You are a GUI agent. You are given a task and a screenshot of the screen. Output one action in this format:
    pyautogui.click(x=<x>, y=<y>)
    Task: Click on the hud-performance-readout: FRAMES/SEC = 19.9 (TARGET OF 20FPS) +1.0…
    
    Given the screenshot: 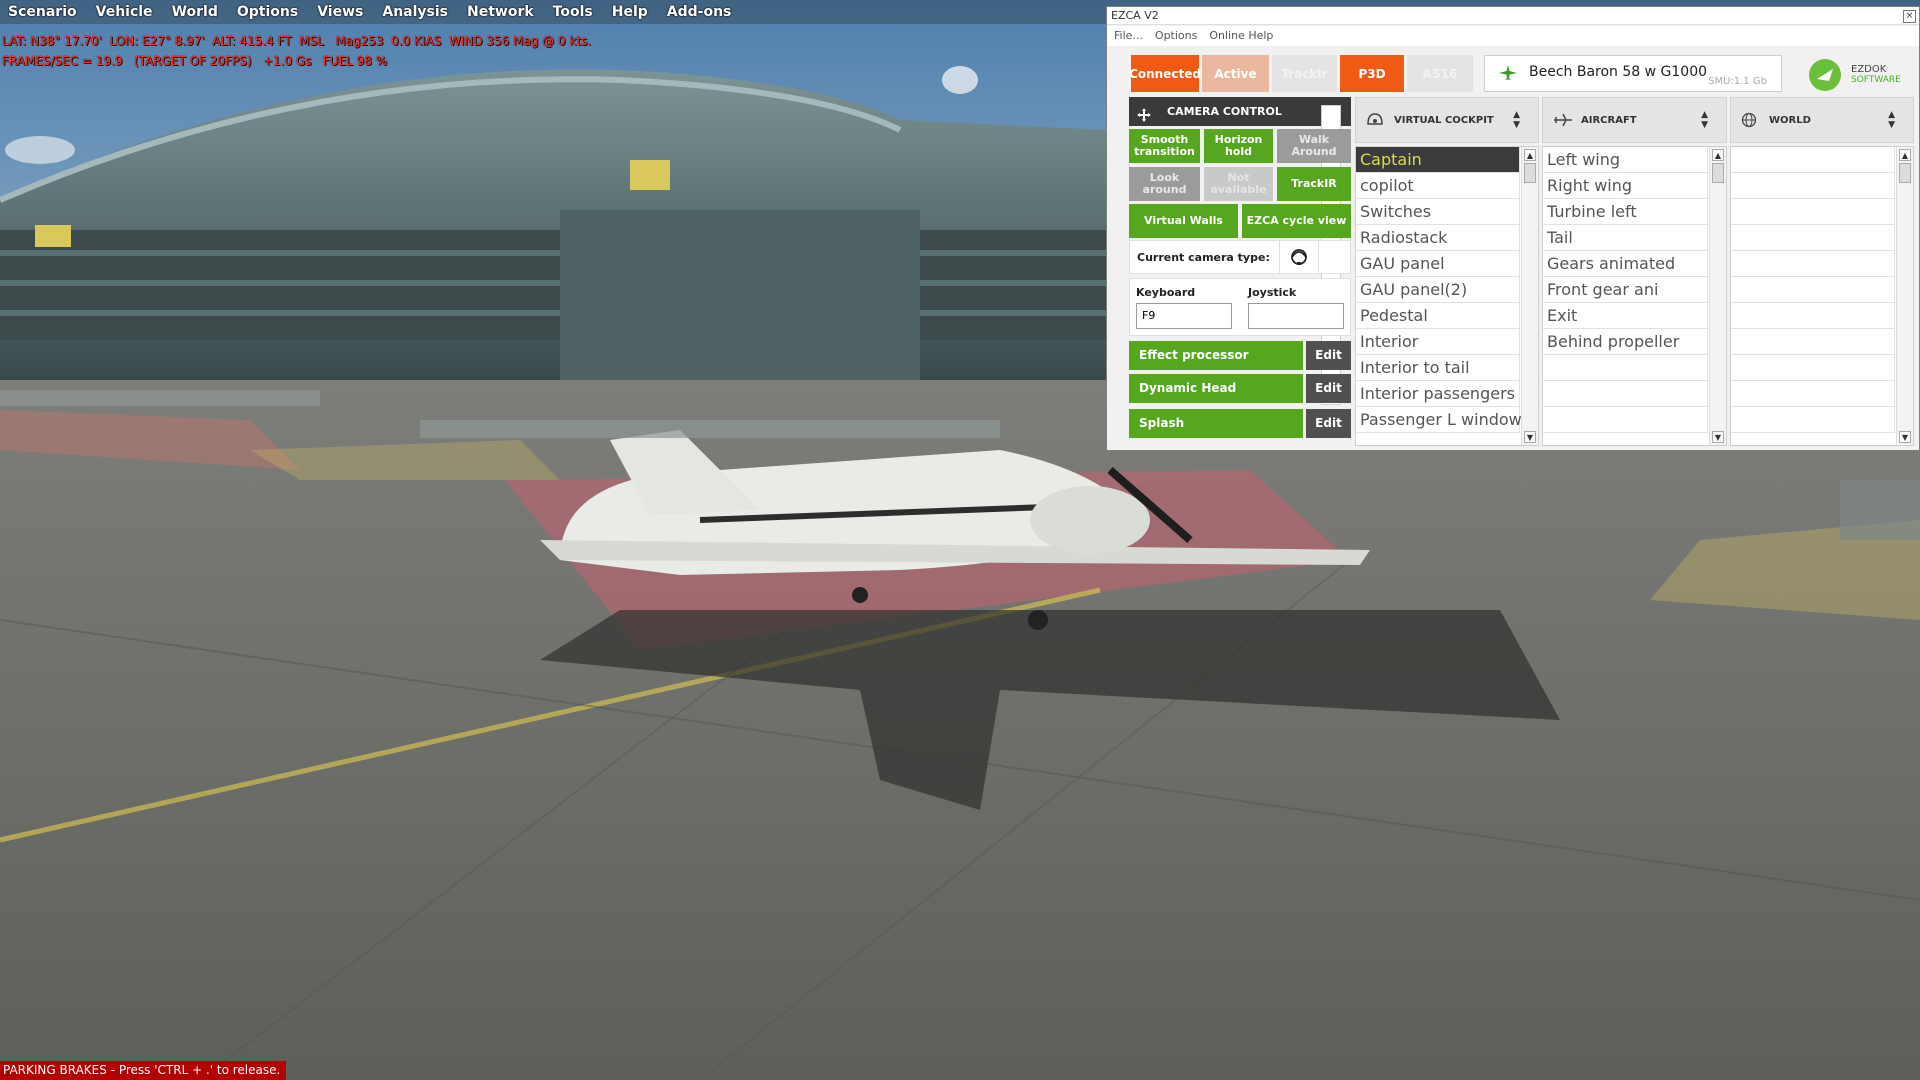 What is the action you would take?
    pyautogui.click(x=195, y=61)
    